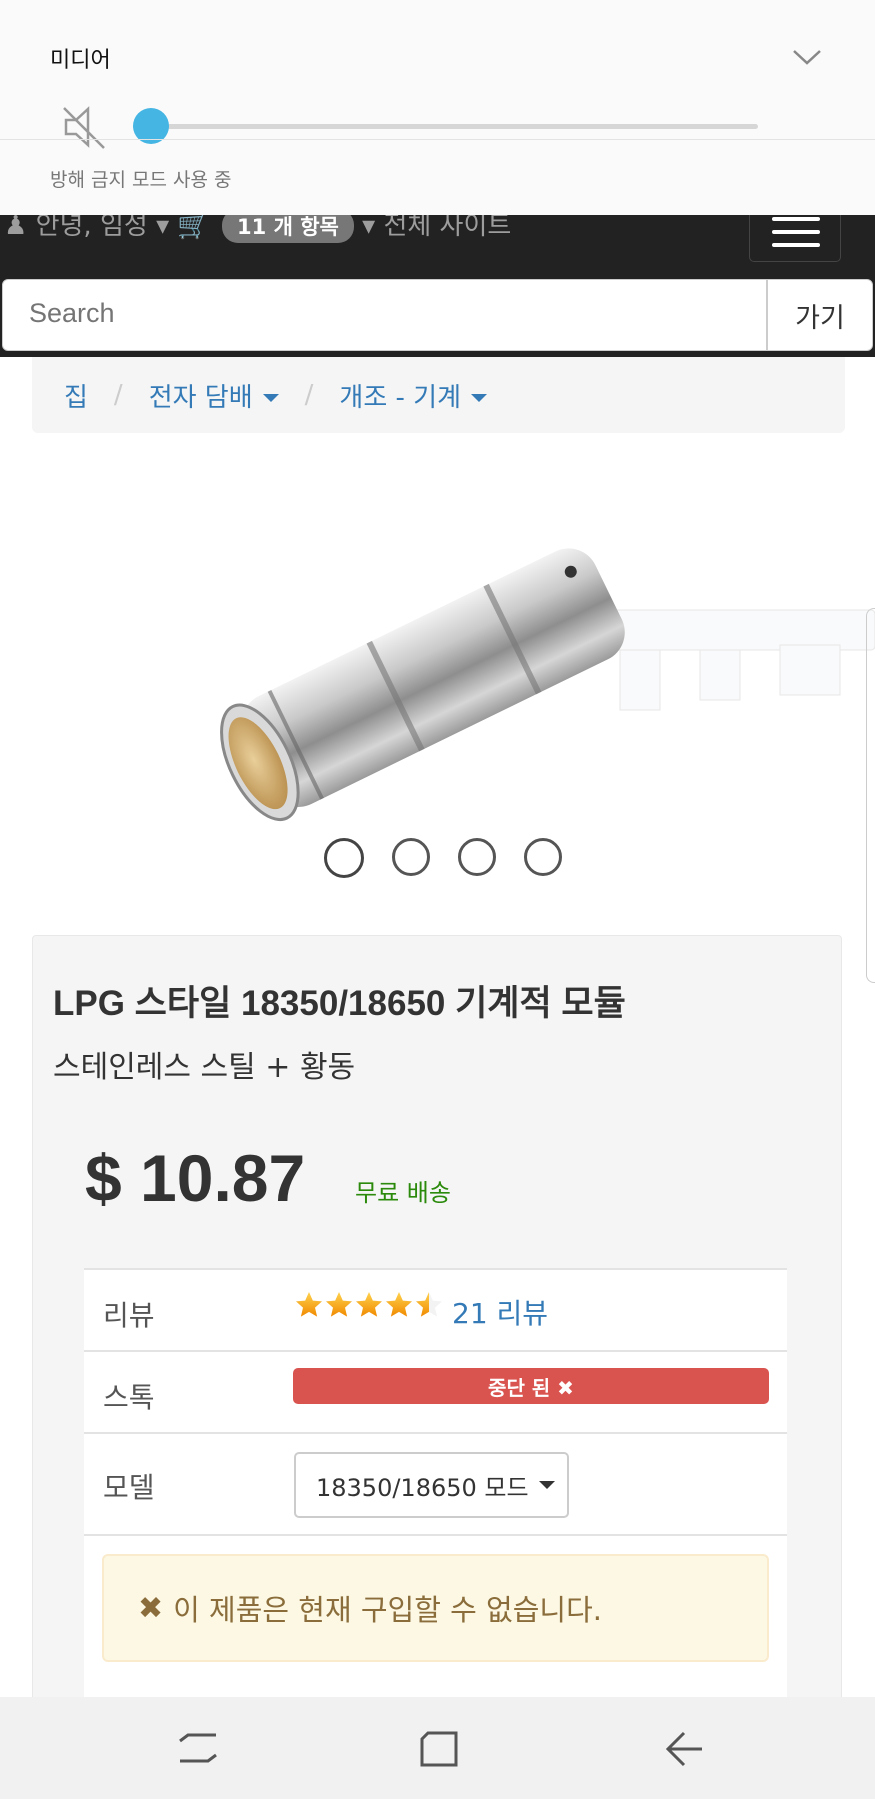  What do you see at coordinates (193, 226) in the screenshot?
I see `cart-icon: 🛒` at bounding box center [193, 226].